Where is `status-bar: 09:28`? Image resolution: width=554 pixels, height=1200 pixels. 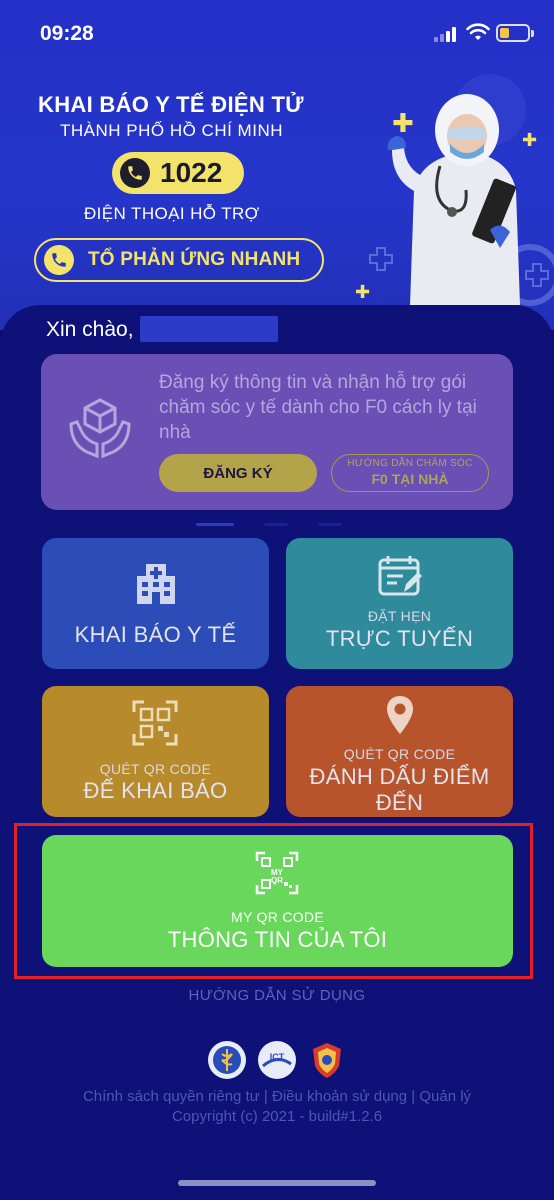
status-bar: 09:28 is located at coordinates (277, 30).